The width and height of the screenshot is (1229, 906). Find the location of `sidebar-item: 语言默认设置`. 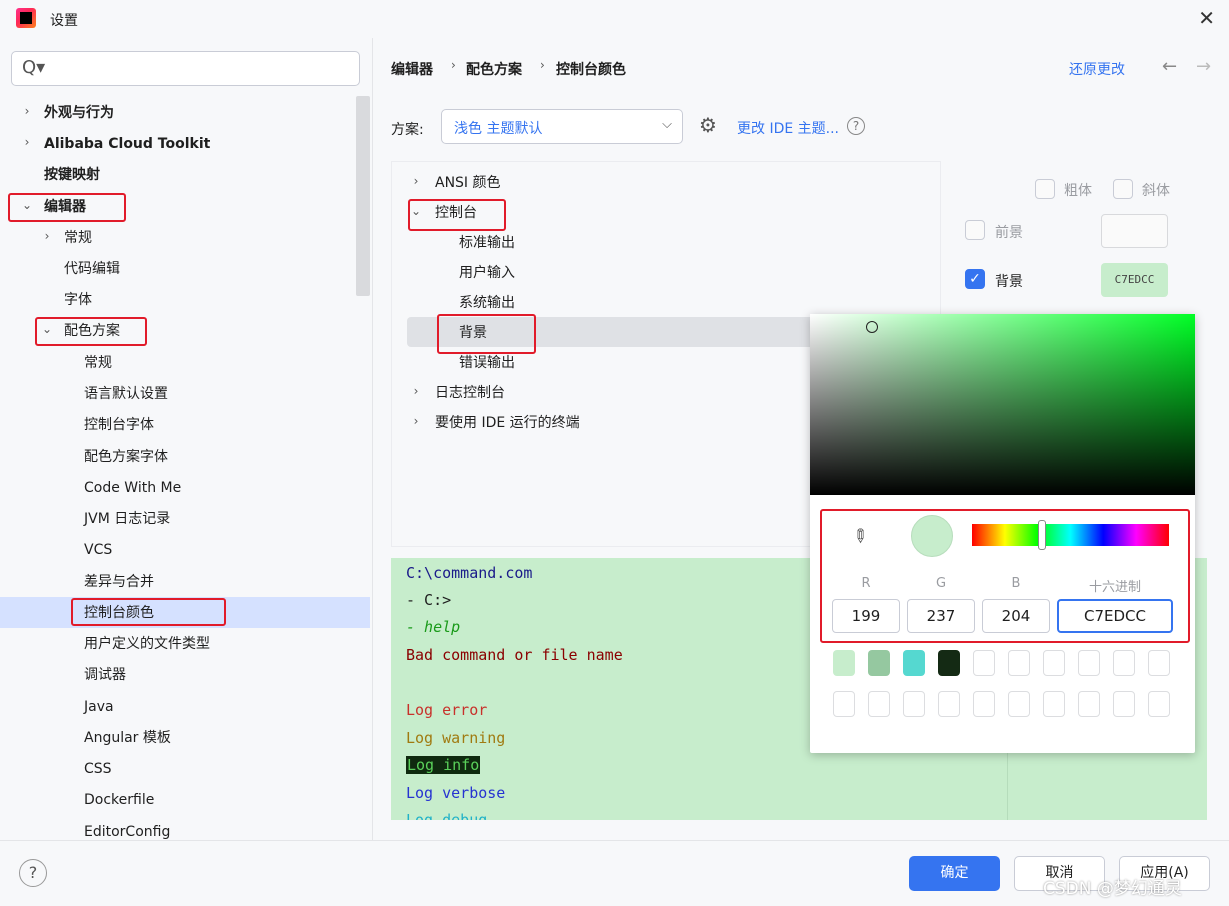

sidebar-item: 语言默认设置 is located at coordinates (126, 394).